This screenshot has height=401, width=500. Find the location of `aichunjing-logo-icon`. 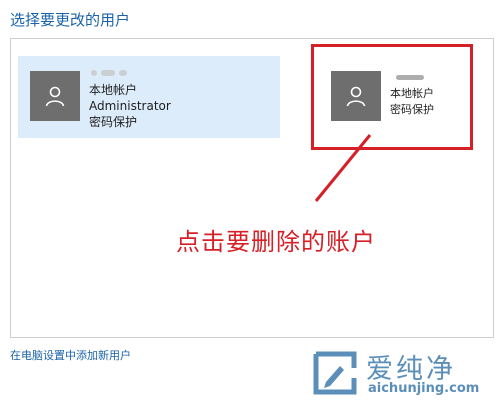

aichunjing-logo-icon is located at coordinates (335, 373).